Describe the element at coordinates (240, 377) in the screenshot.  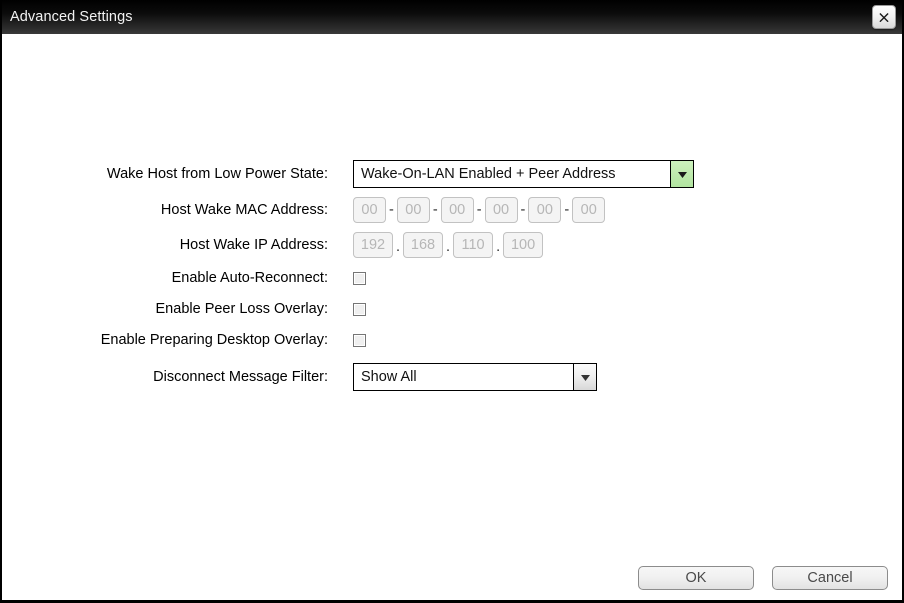
I see `label-disconnect-filter: Disconnect Message Filter:` at that location.